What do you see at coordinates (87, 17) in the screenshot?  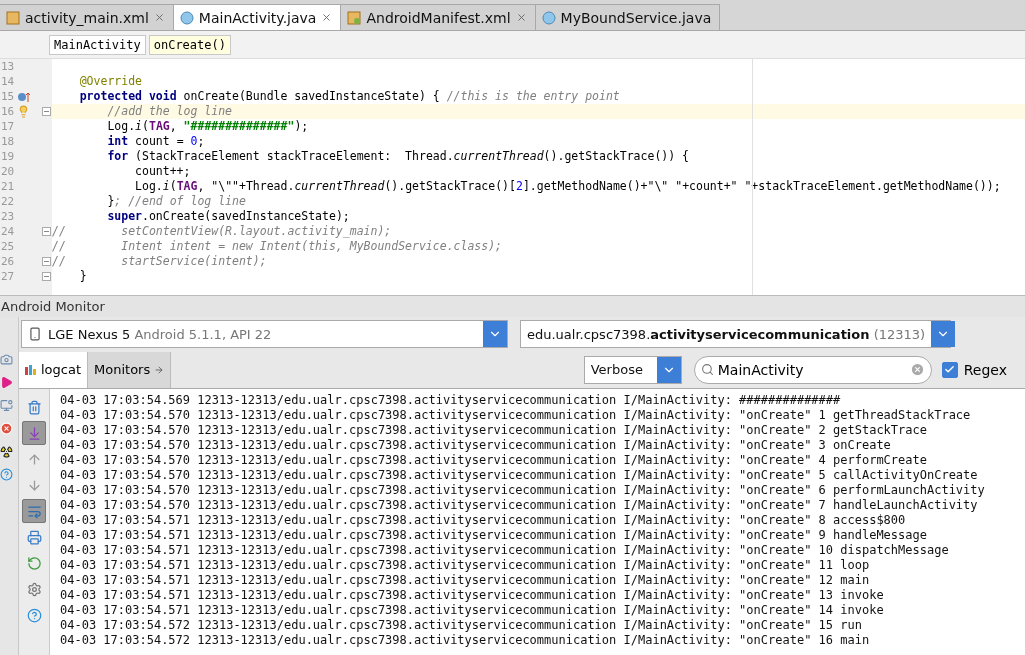 I see `editor-tab: activity_main.xml` at bounding box center [87, 17].